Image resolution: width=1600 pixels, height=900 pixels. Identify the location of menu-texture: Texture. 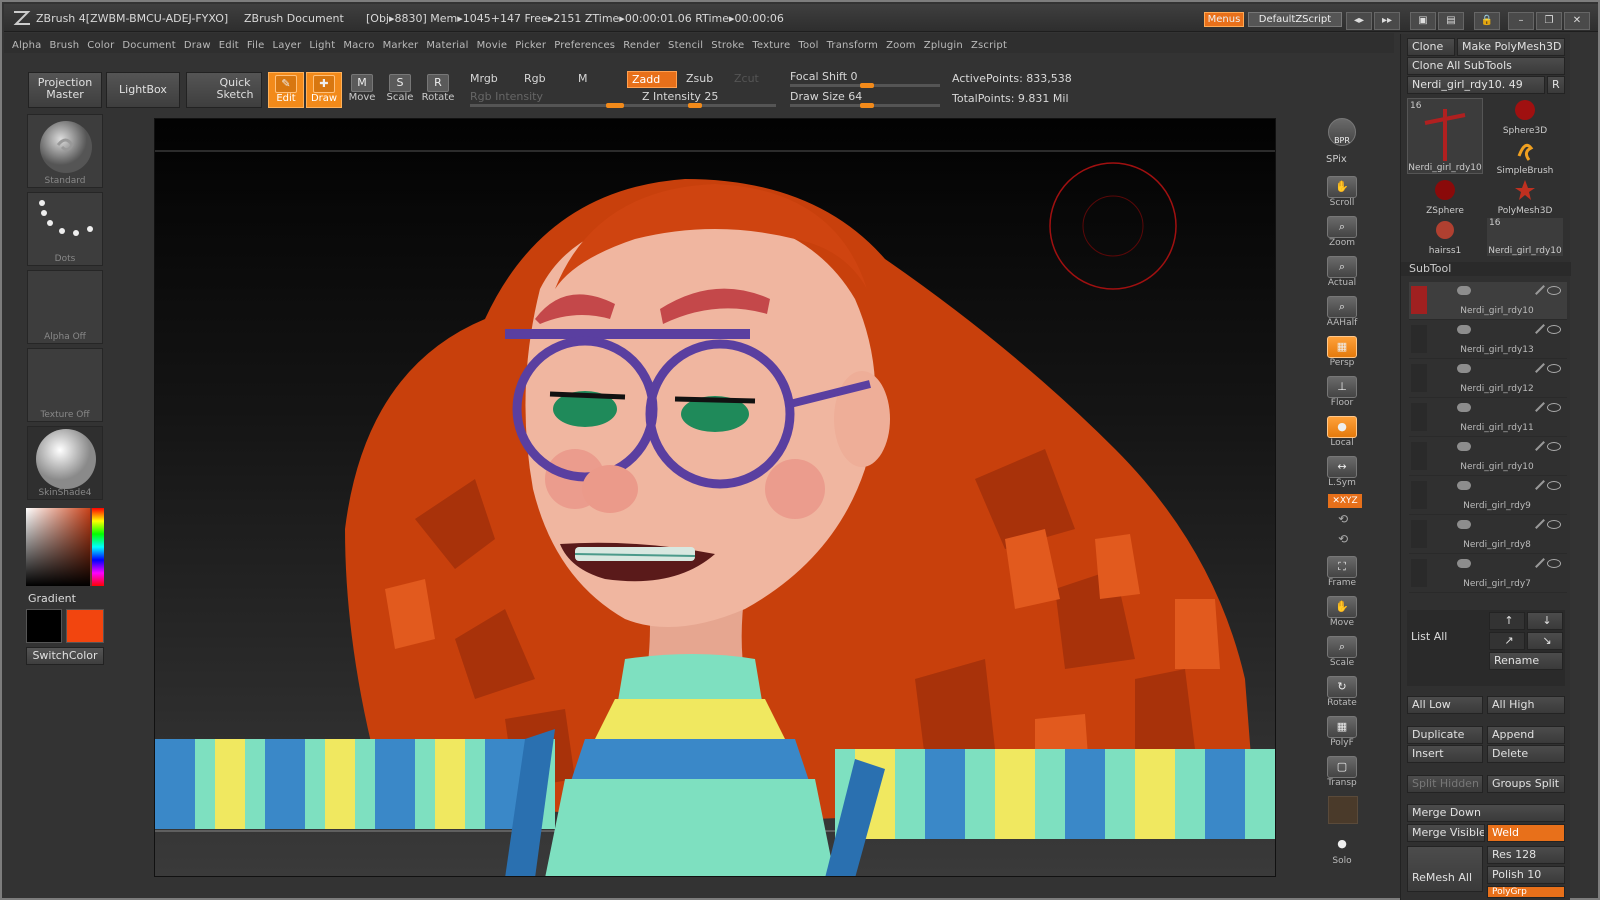
(771, 45).